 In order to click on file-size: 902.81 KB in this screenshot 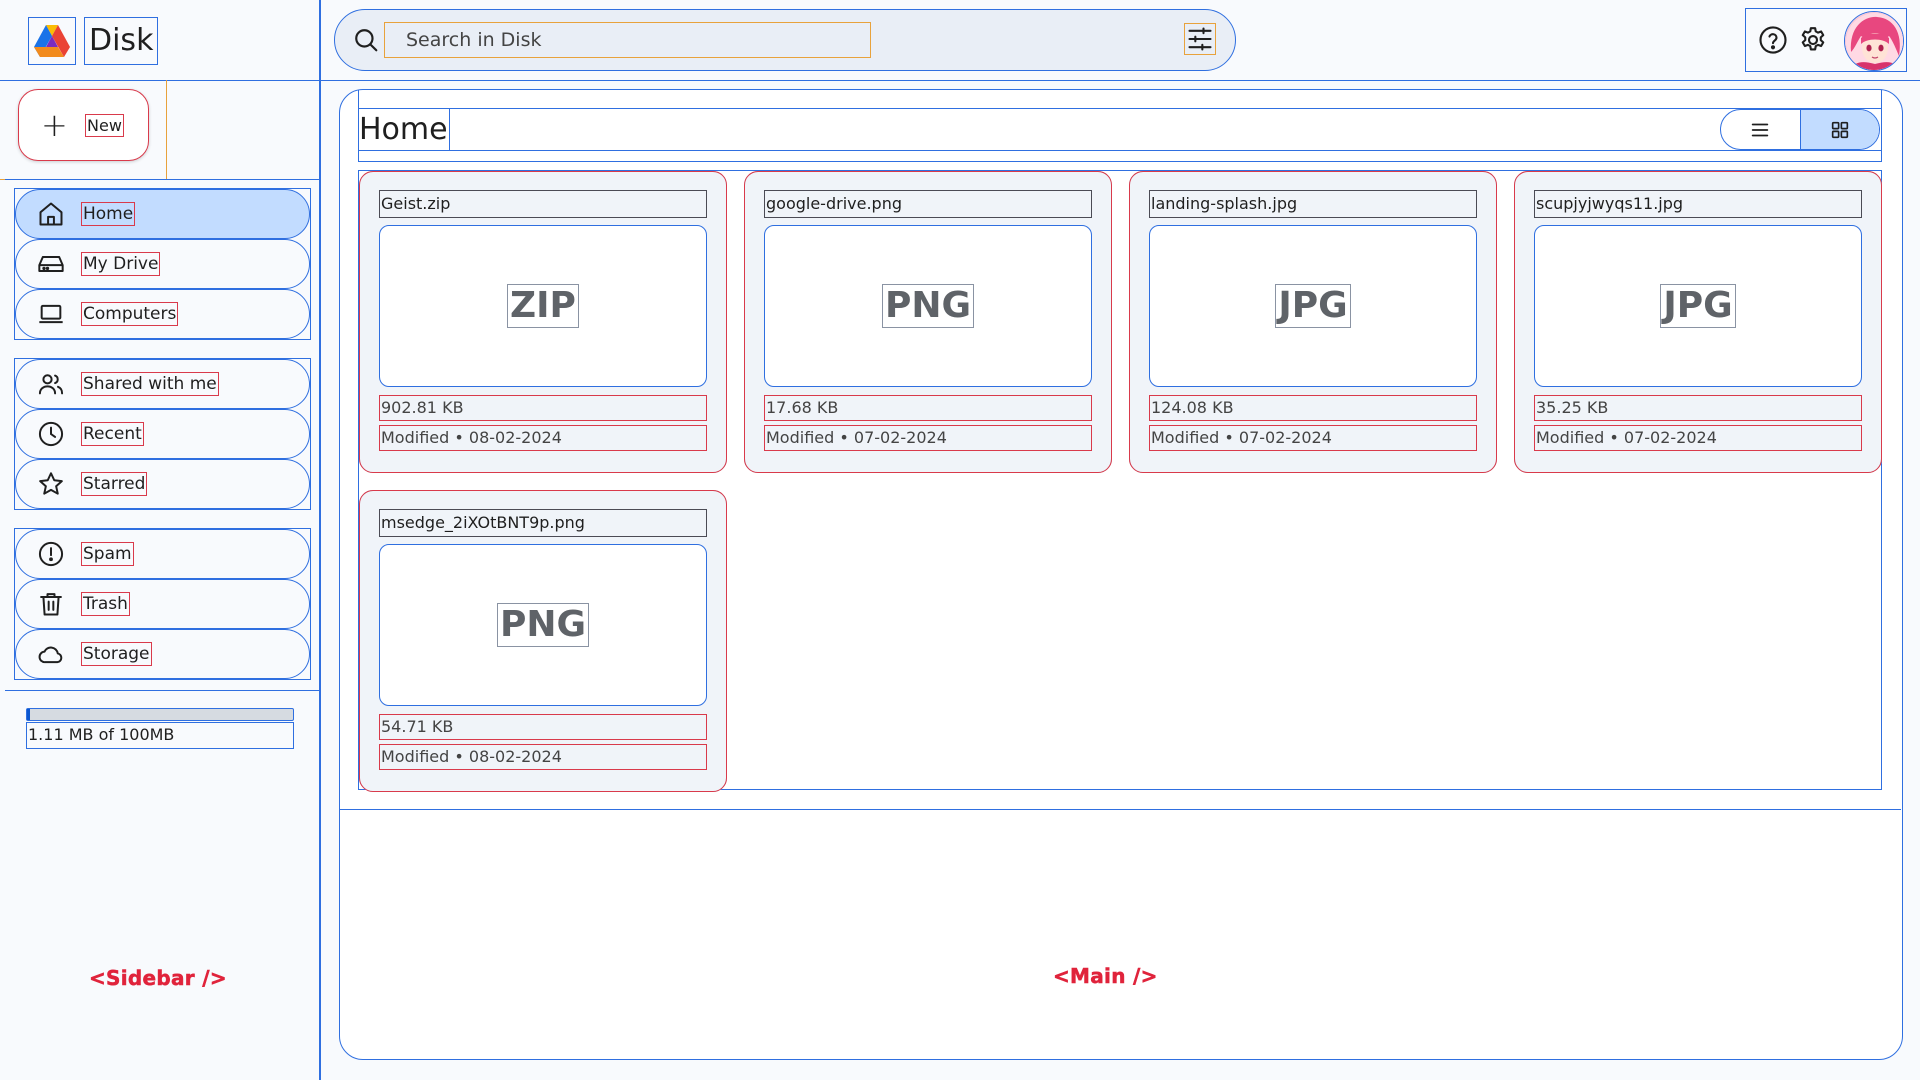, I will do `click(543, 408)`.